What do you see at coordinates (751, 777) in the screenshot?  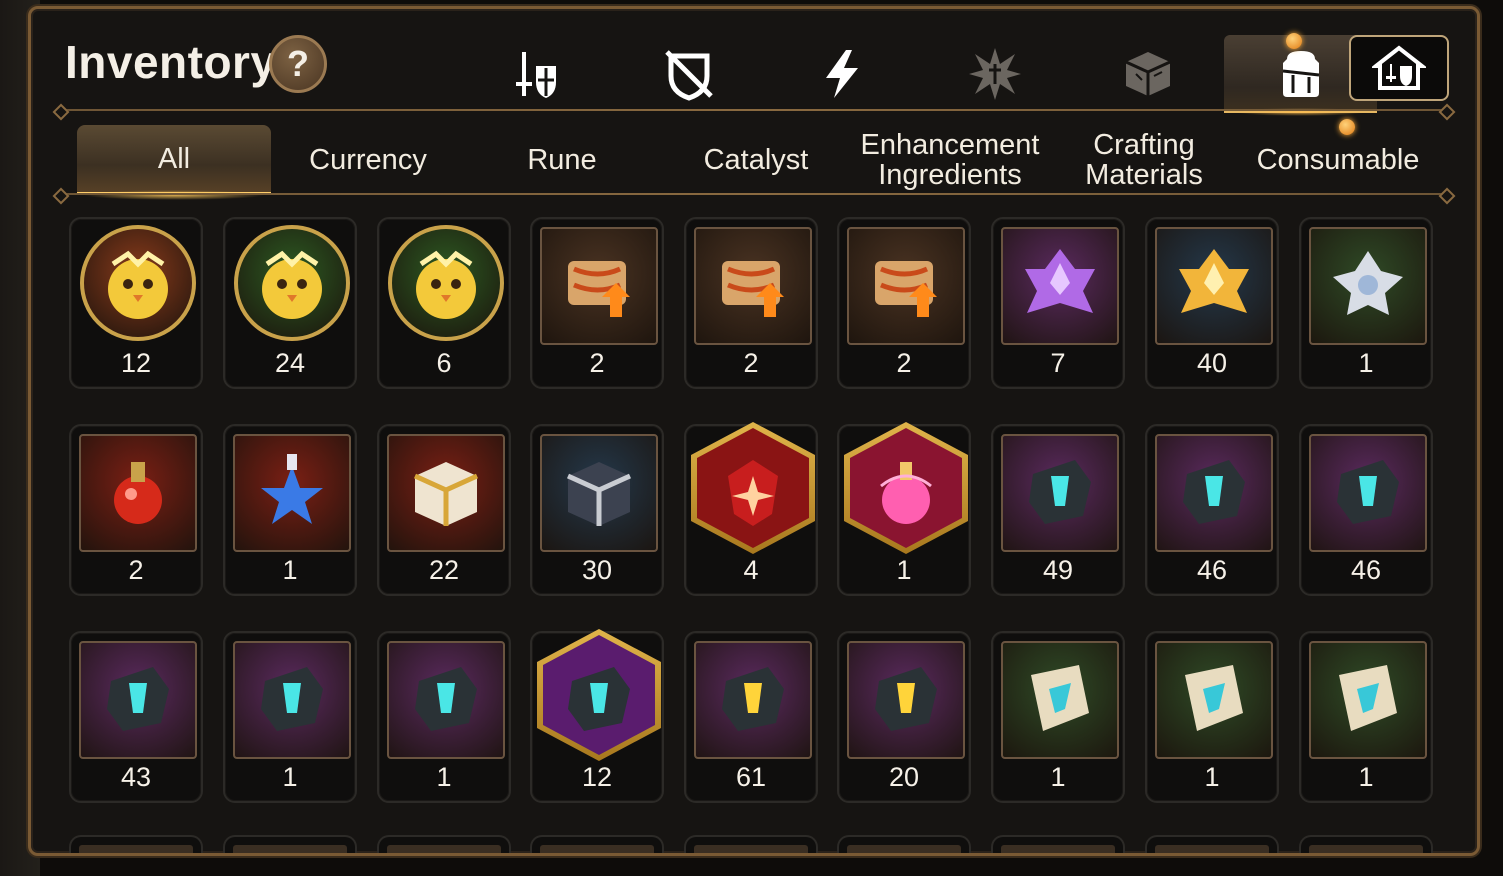 I see `item-count: 61` at bounding box center [751, 777].